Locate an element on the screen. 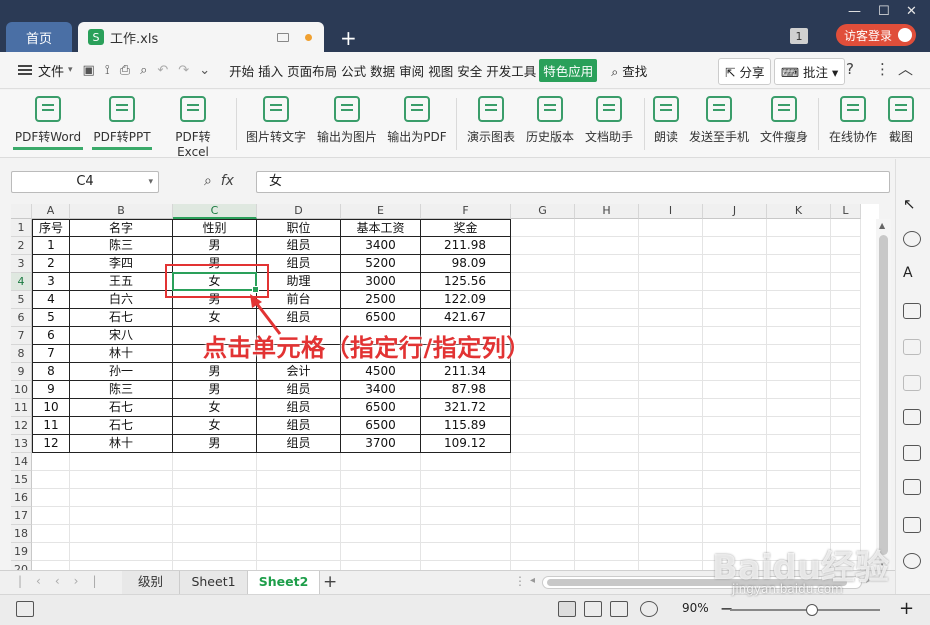 This screenshot has width=930, height=625. cell-i19 is located at coordinates (671, 552).